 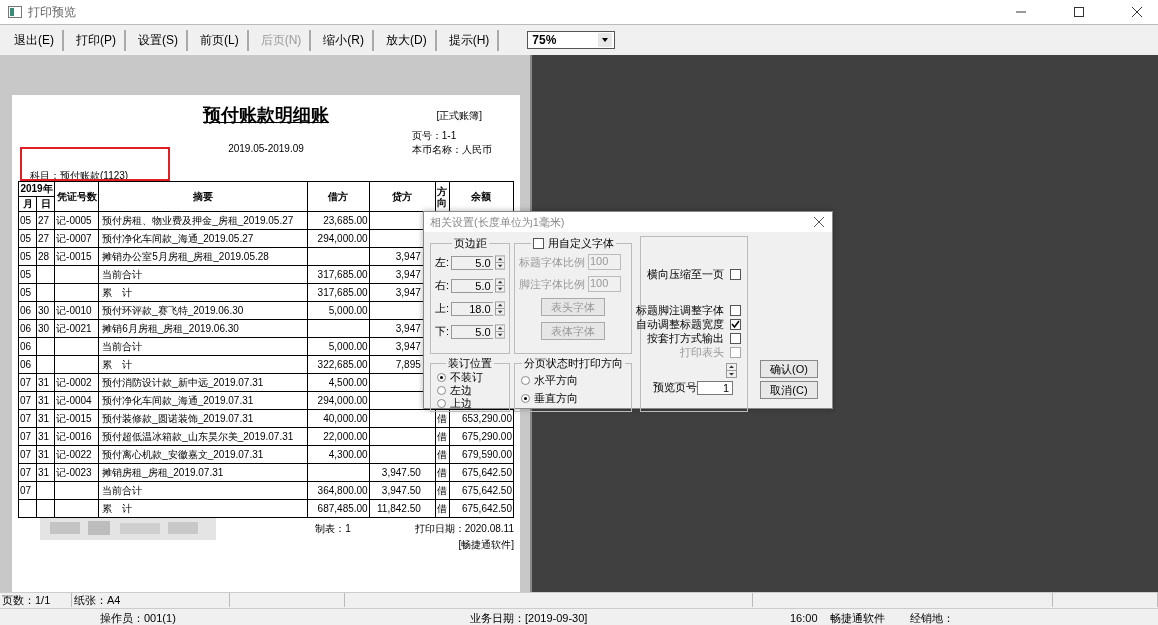 What do you see at coordinates (45, 418) in the screenshot?
I see `table-cell: 31` at bounding box center [45, 418].